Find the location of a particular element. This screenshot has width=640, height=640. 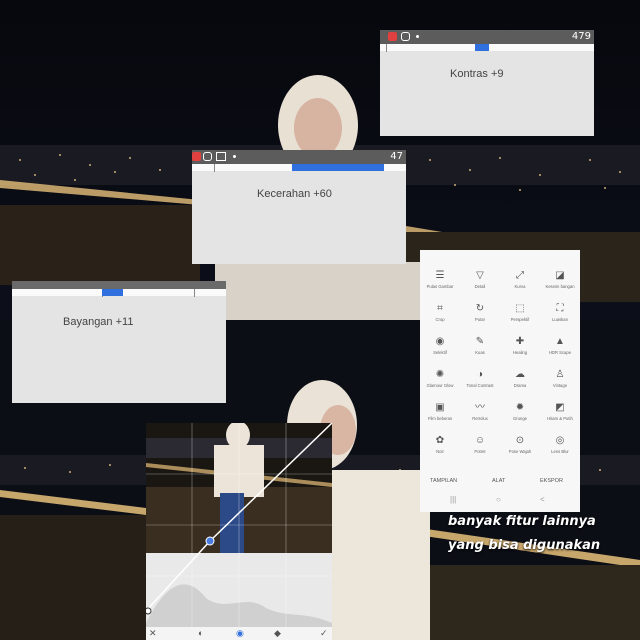

home-icon: ○ is located at coordinates (498, 499).